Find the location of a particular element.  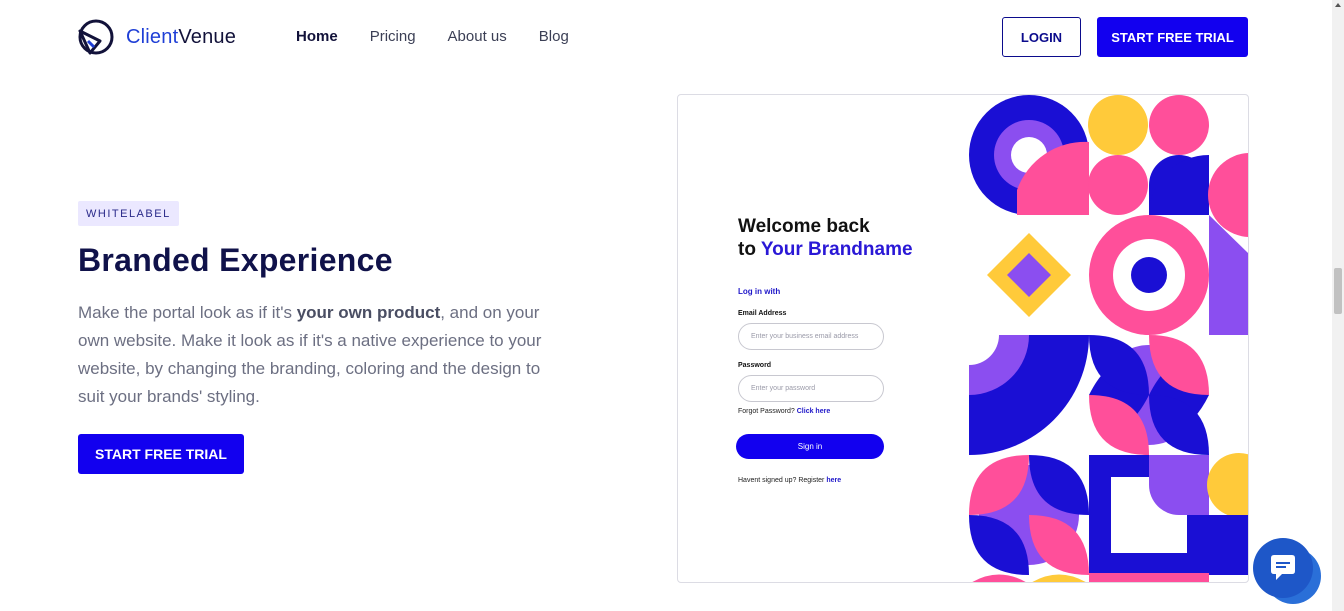

nav-pricing: Pricing is located at coordinates (393, 36).